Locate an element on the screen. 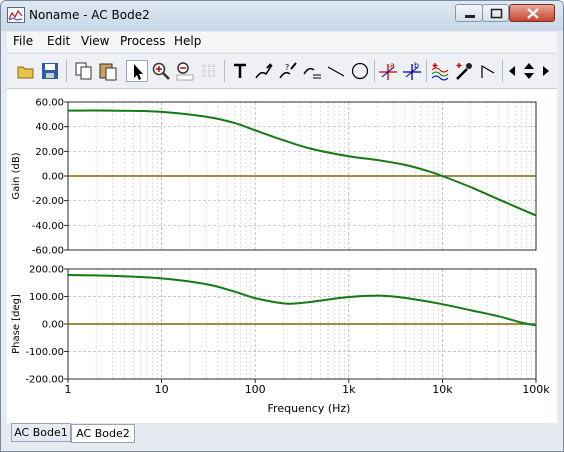  arrow-right-icon is located at coordinates (546, 71).